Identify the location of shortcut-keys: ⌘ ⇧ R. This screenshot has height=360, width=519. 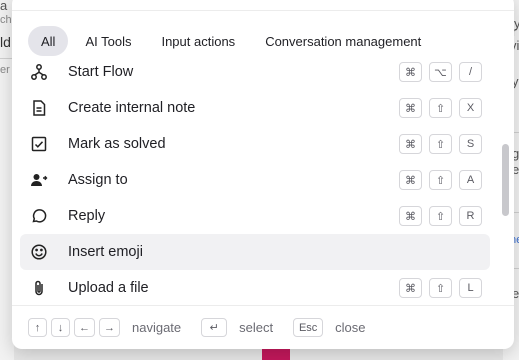
(440, 216).